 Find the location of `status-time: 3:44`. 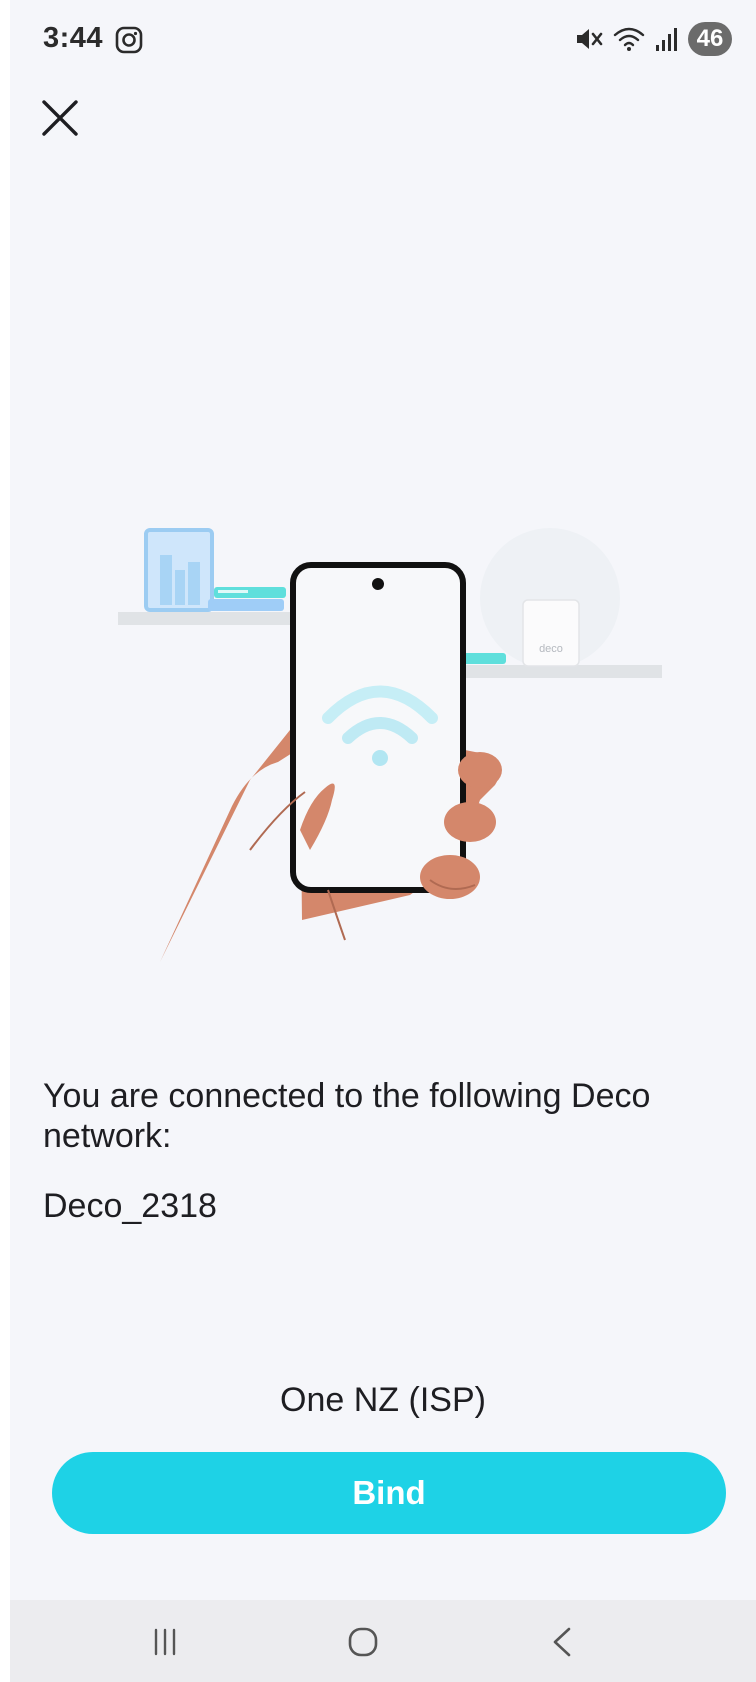

status-time: 3:44 is located at coordinates (73, 38).